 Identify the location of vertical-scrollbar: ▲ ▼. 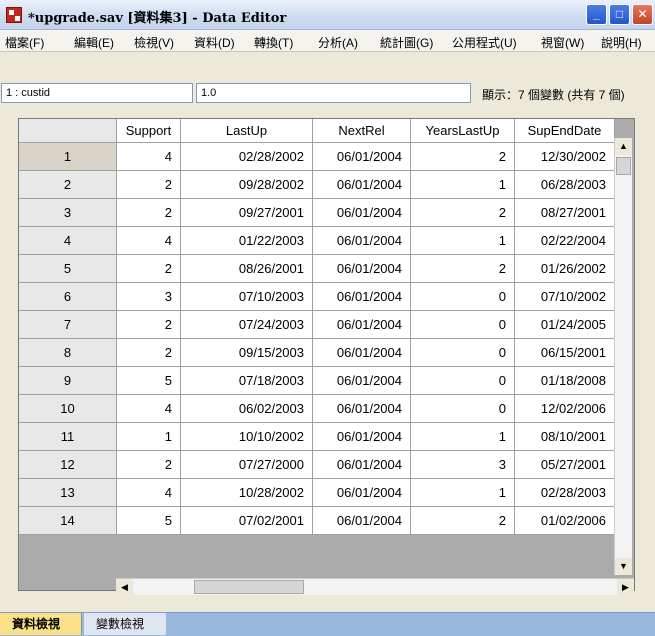
(623, 356).